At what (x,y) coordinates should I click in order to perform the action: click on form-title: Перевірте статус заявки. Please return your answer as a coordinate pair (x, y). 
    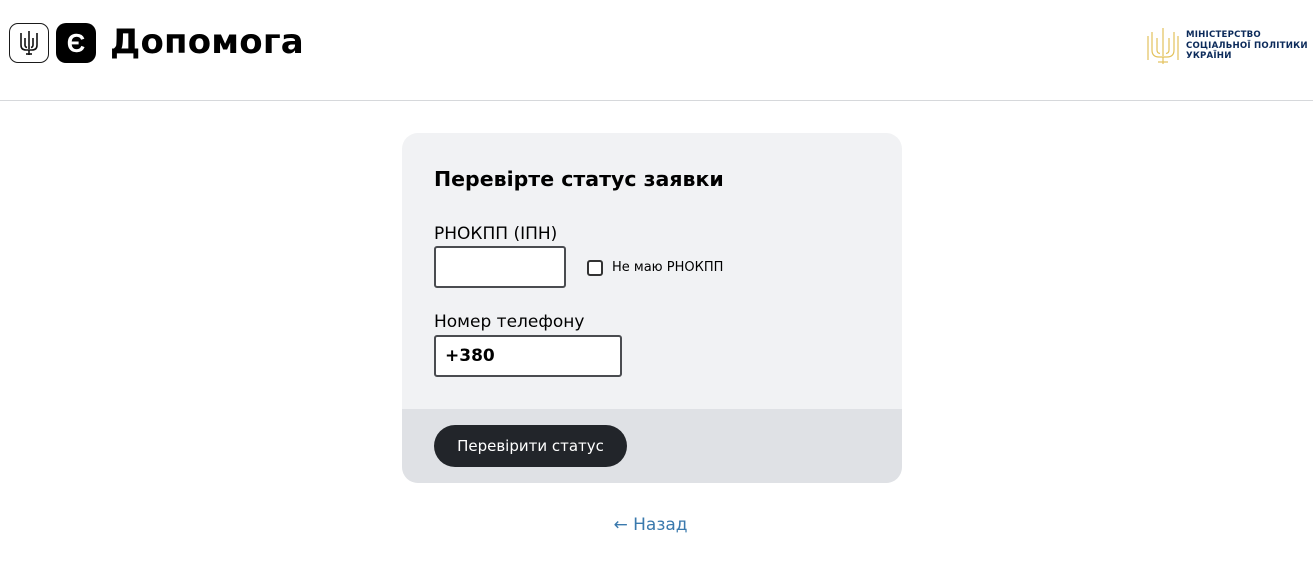
    Looking at the image, I should click on (579, 179).